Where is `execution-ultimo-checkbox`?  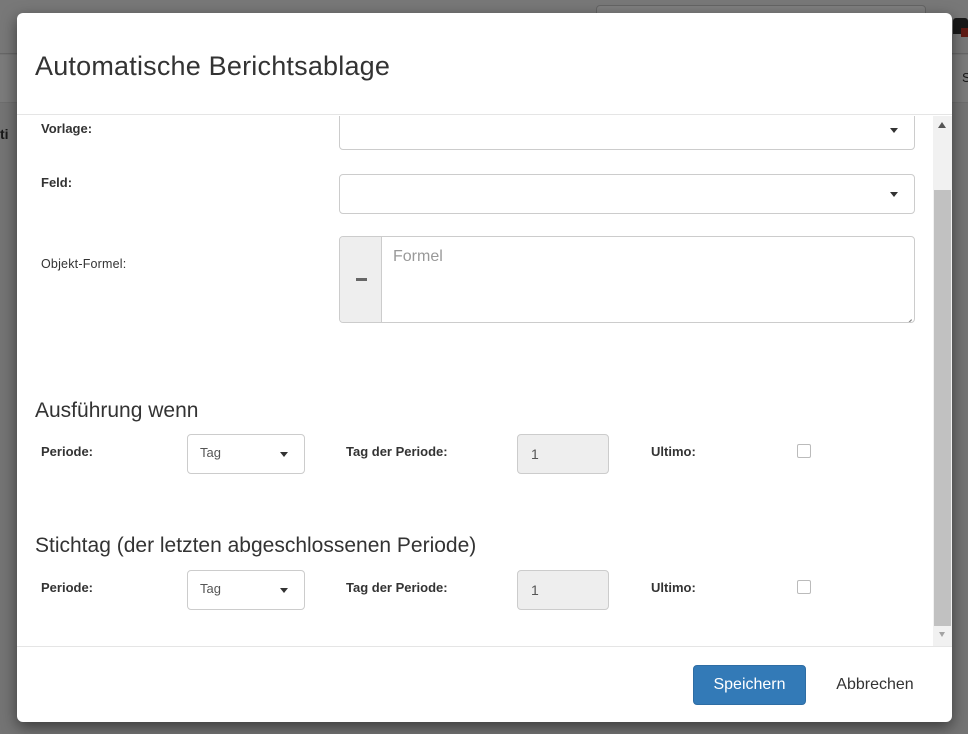
execution-ultimo-checkbox is located at coordinates (804, 451).